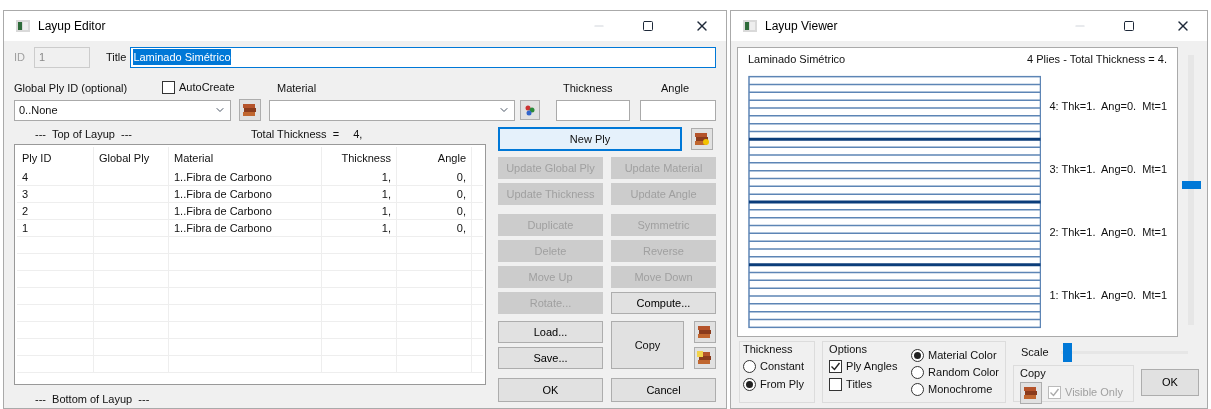  Describe the element at coordinates (84, 134) in the screenshot. I see `top-of-layup-label: --- Top of Layup ---` at that location.